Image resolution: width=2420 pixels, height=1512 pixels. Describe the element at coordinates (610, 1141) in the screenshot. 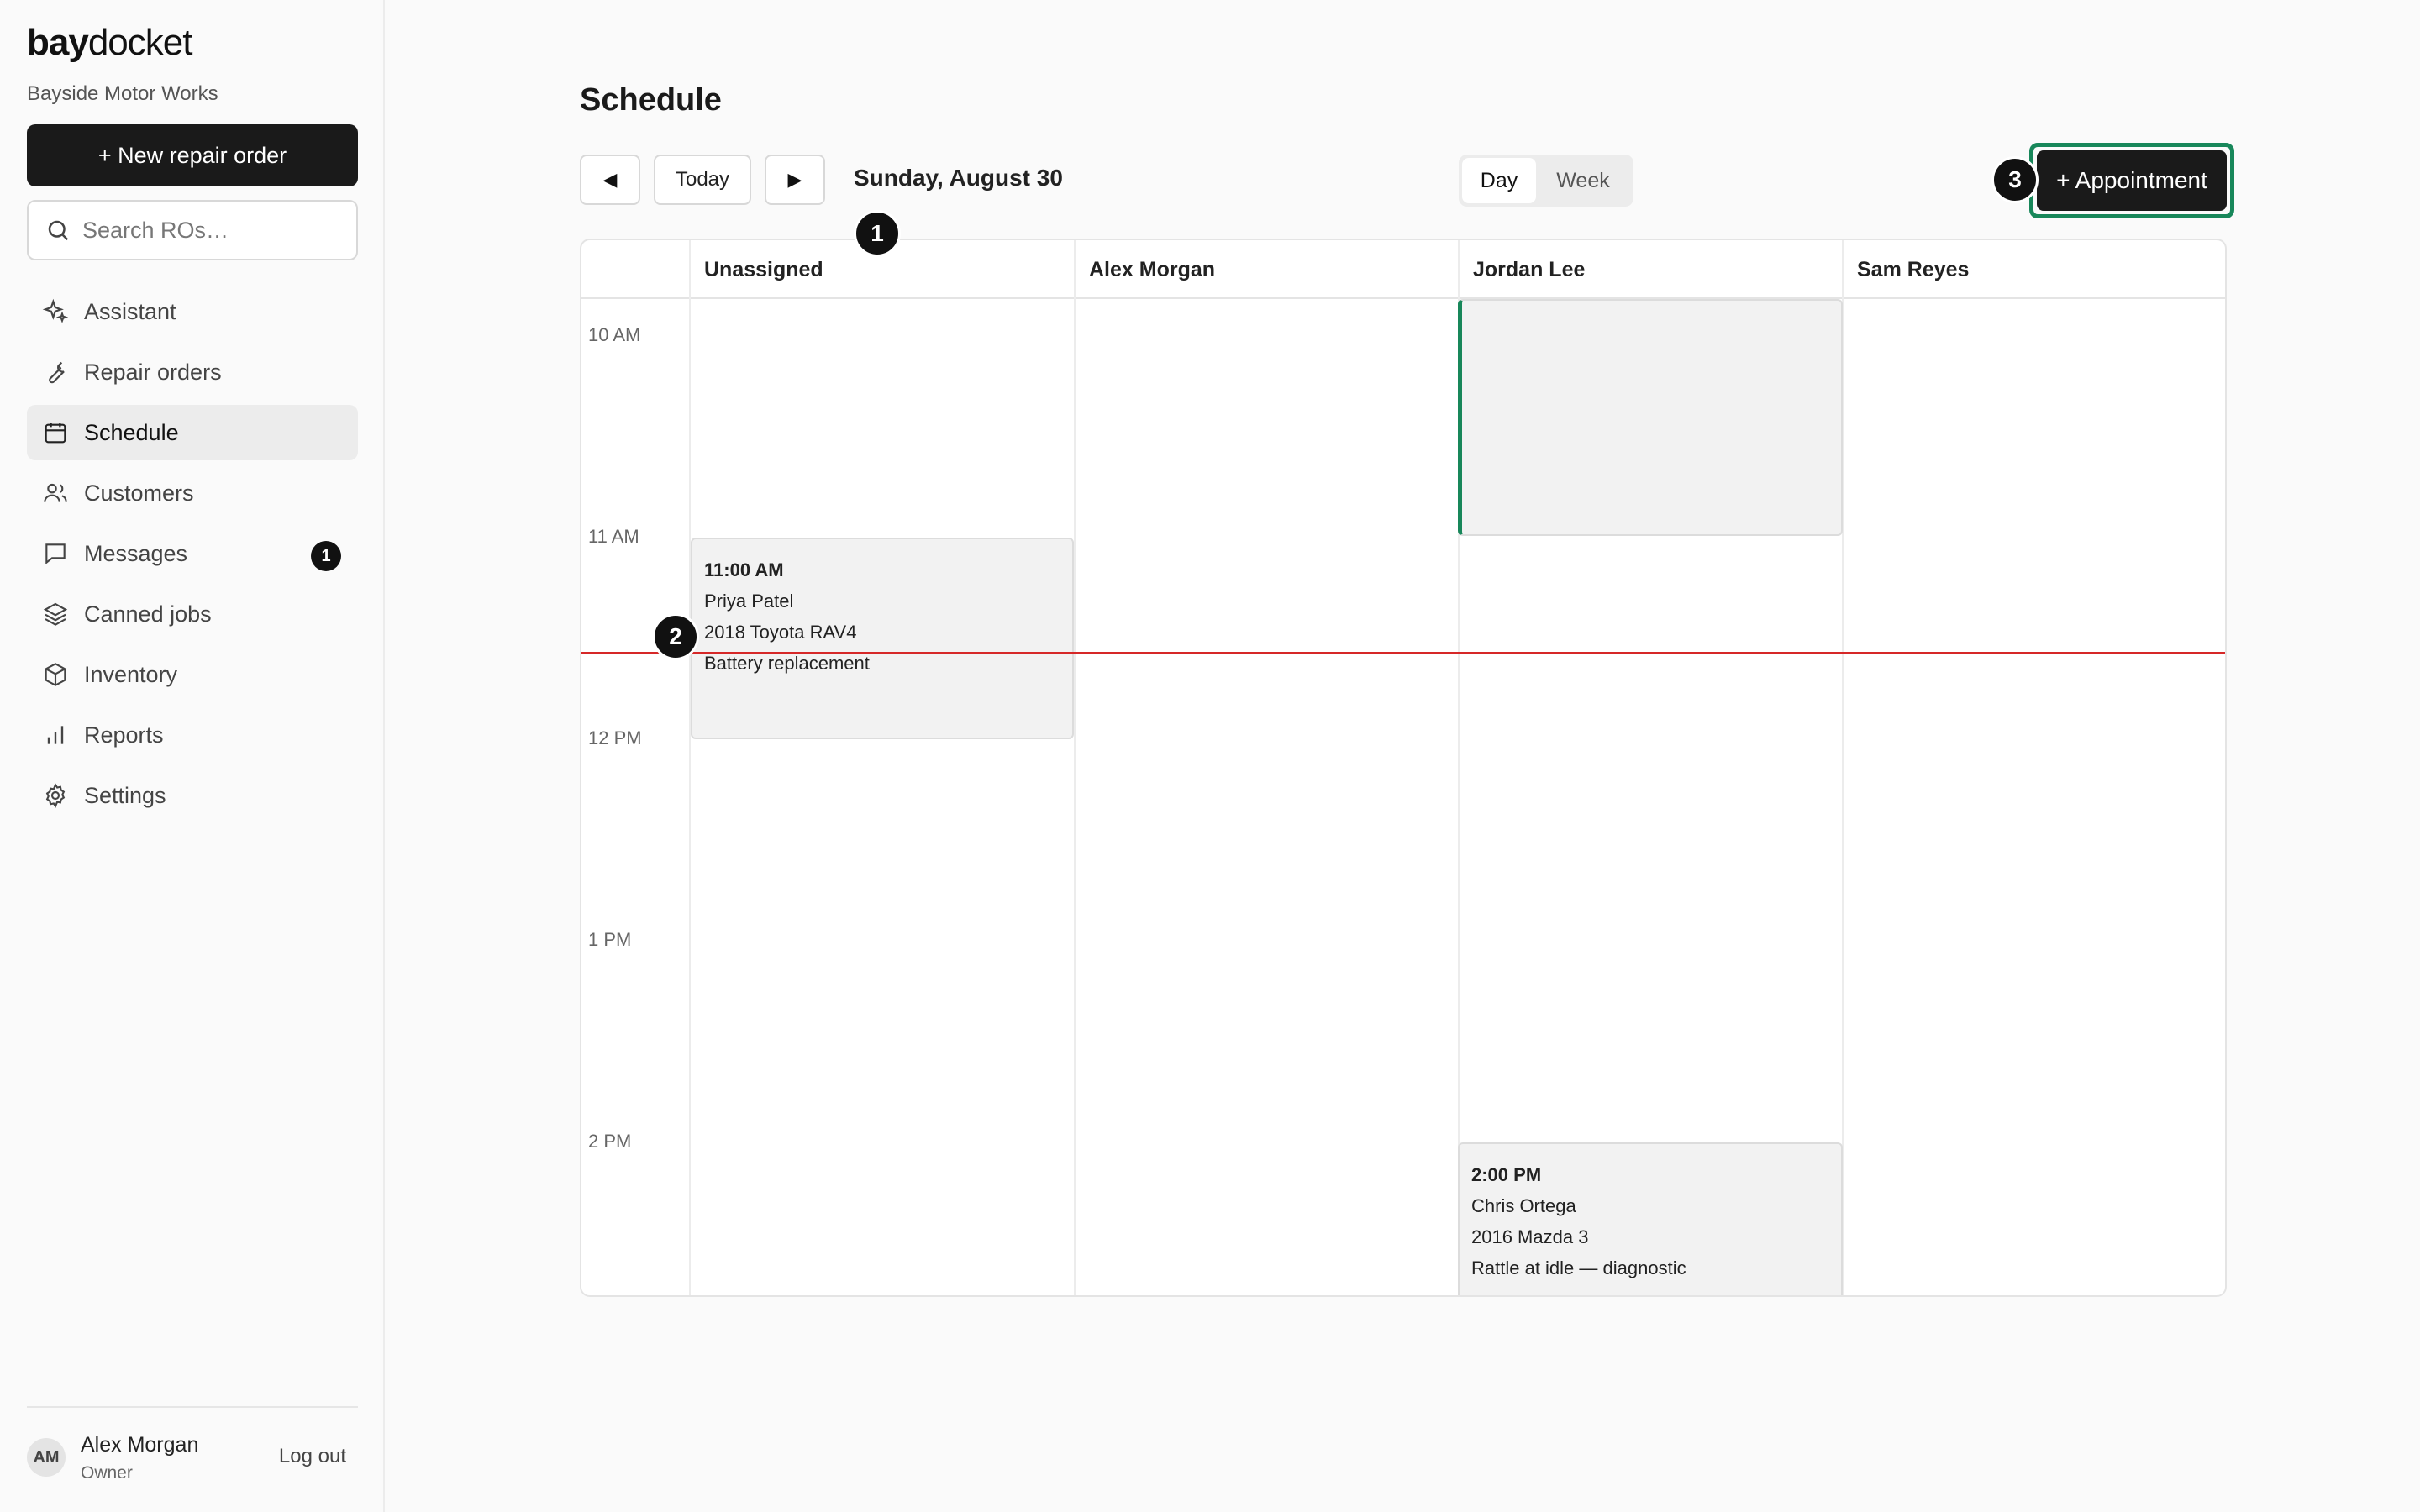

I see `time-label-2pm: 2 PM` at that location.